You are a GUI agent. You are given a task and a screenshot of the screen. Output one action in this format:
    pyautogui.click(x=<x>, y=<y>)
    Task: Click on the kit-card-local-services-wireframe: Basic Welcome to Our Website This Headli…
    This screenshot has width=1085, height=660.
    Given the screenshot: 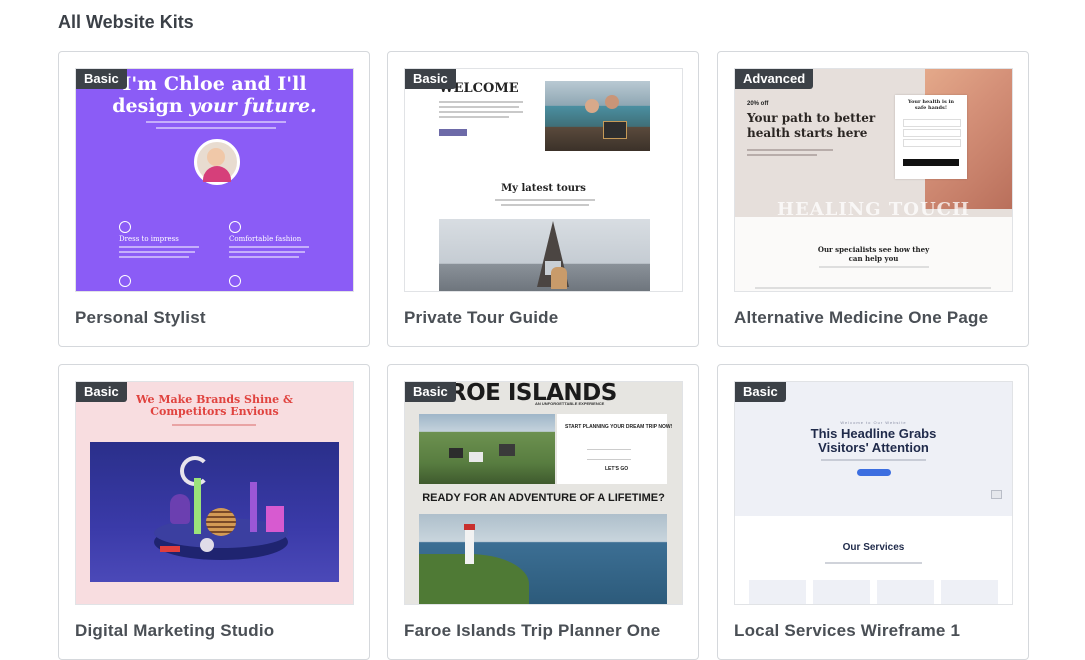 What is the action you would take?
    pyautogui.click(x=873, y=512)
    